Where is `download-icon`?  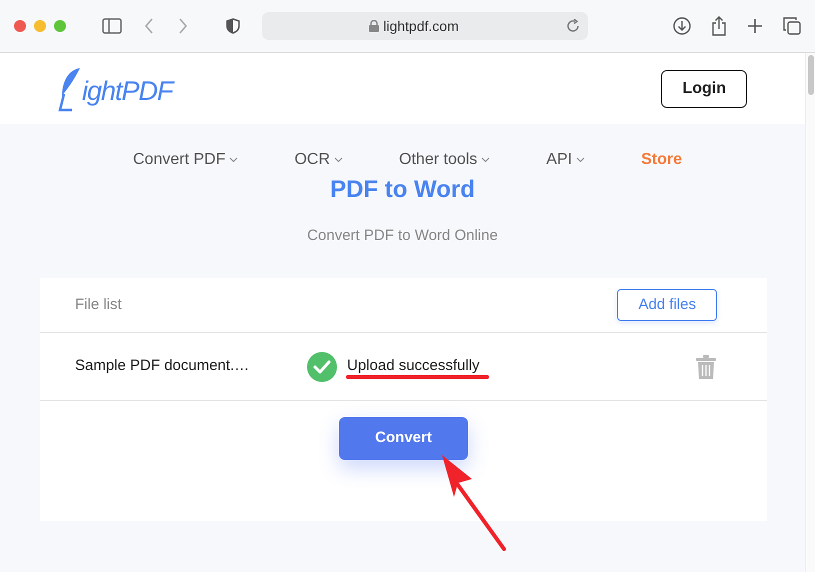 download-icon is located at coordinates (682, 26).